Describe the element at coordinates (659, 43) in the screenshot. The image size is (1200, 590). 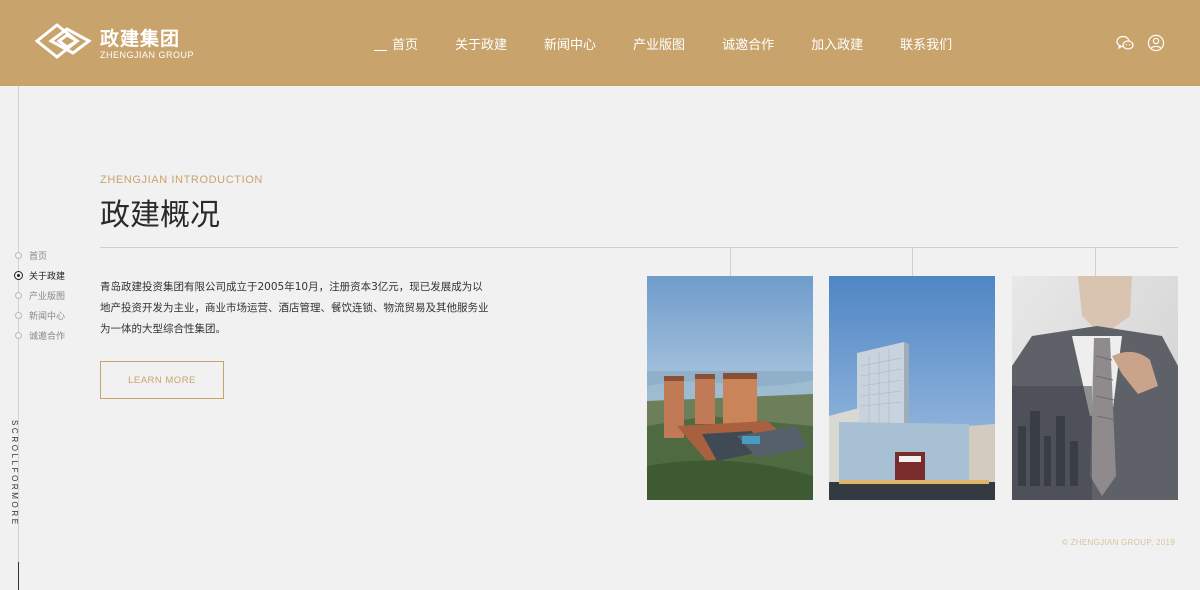
I see `nav-item-industry: 产业版图` at that location.